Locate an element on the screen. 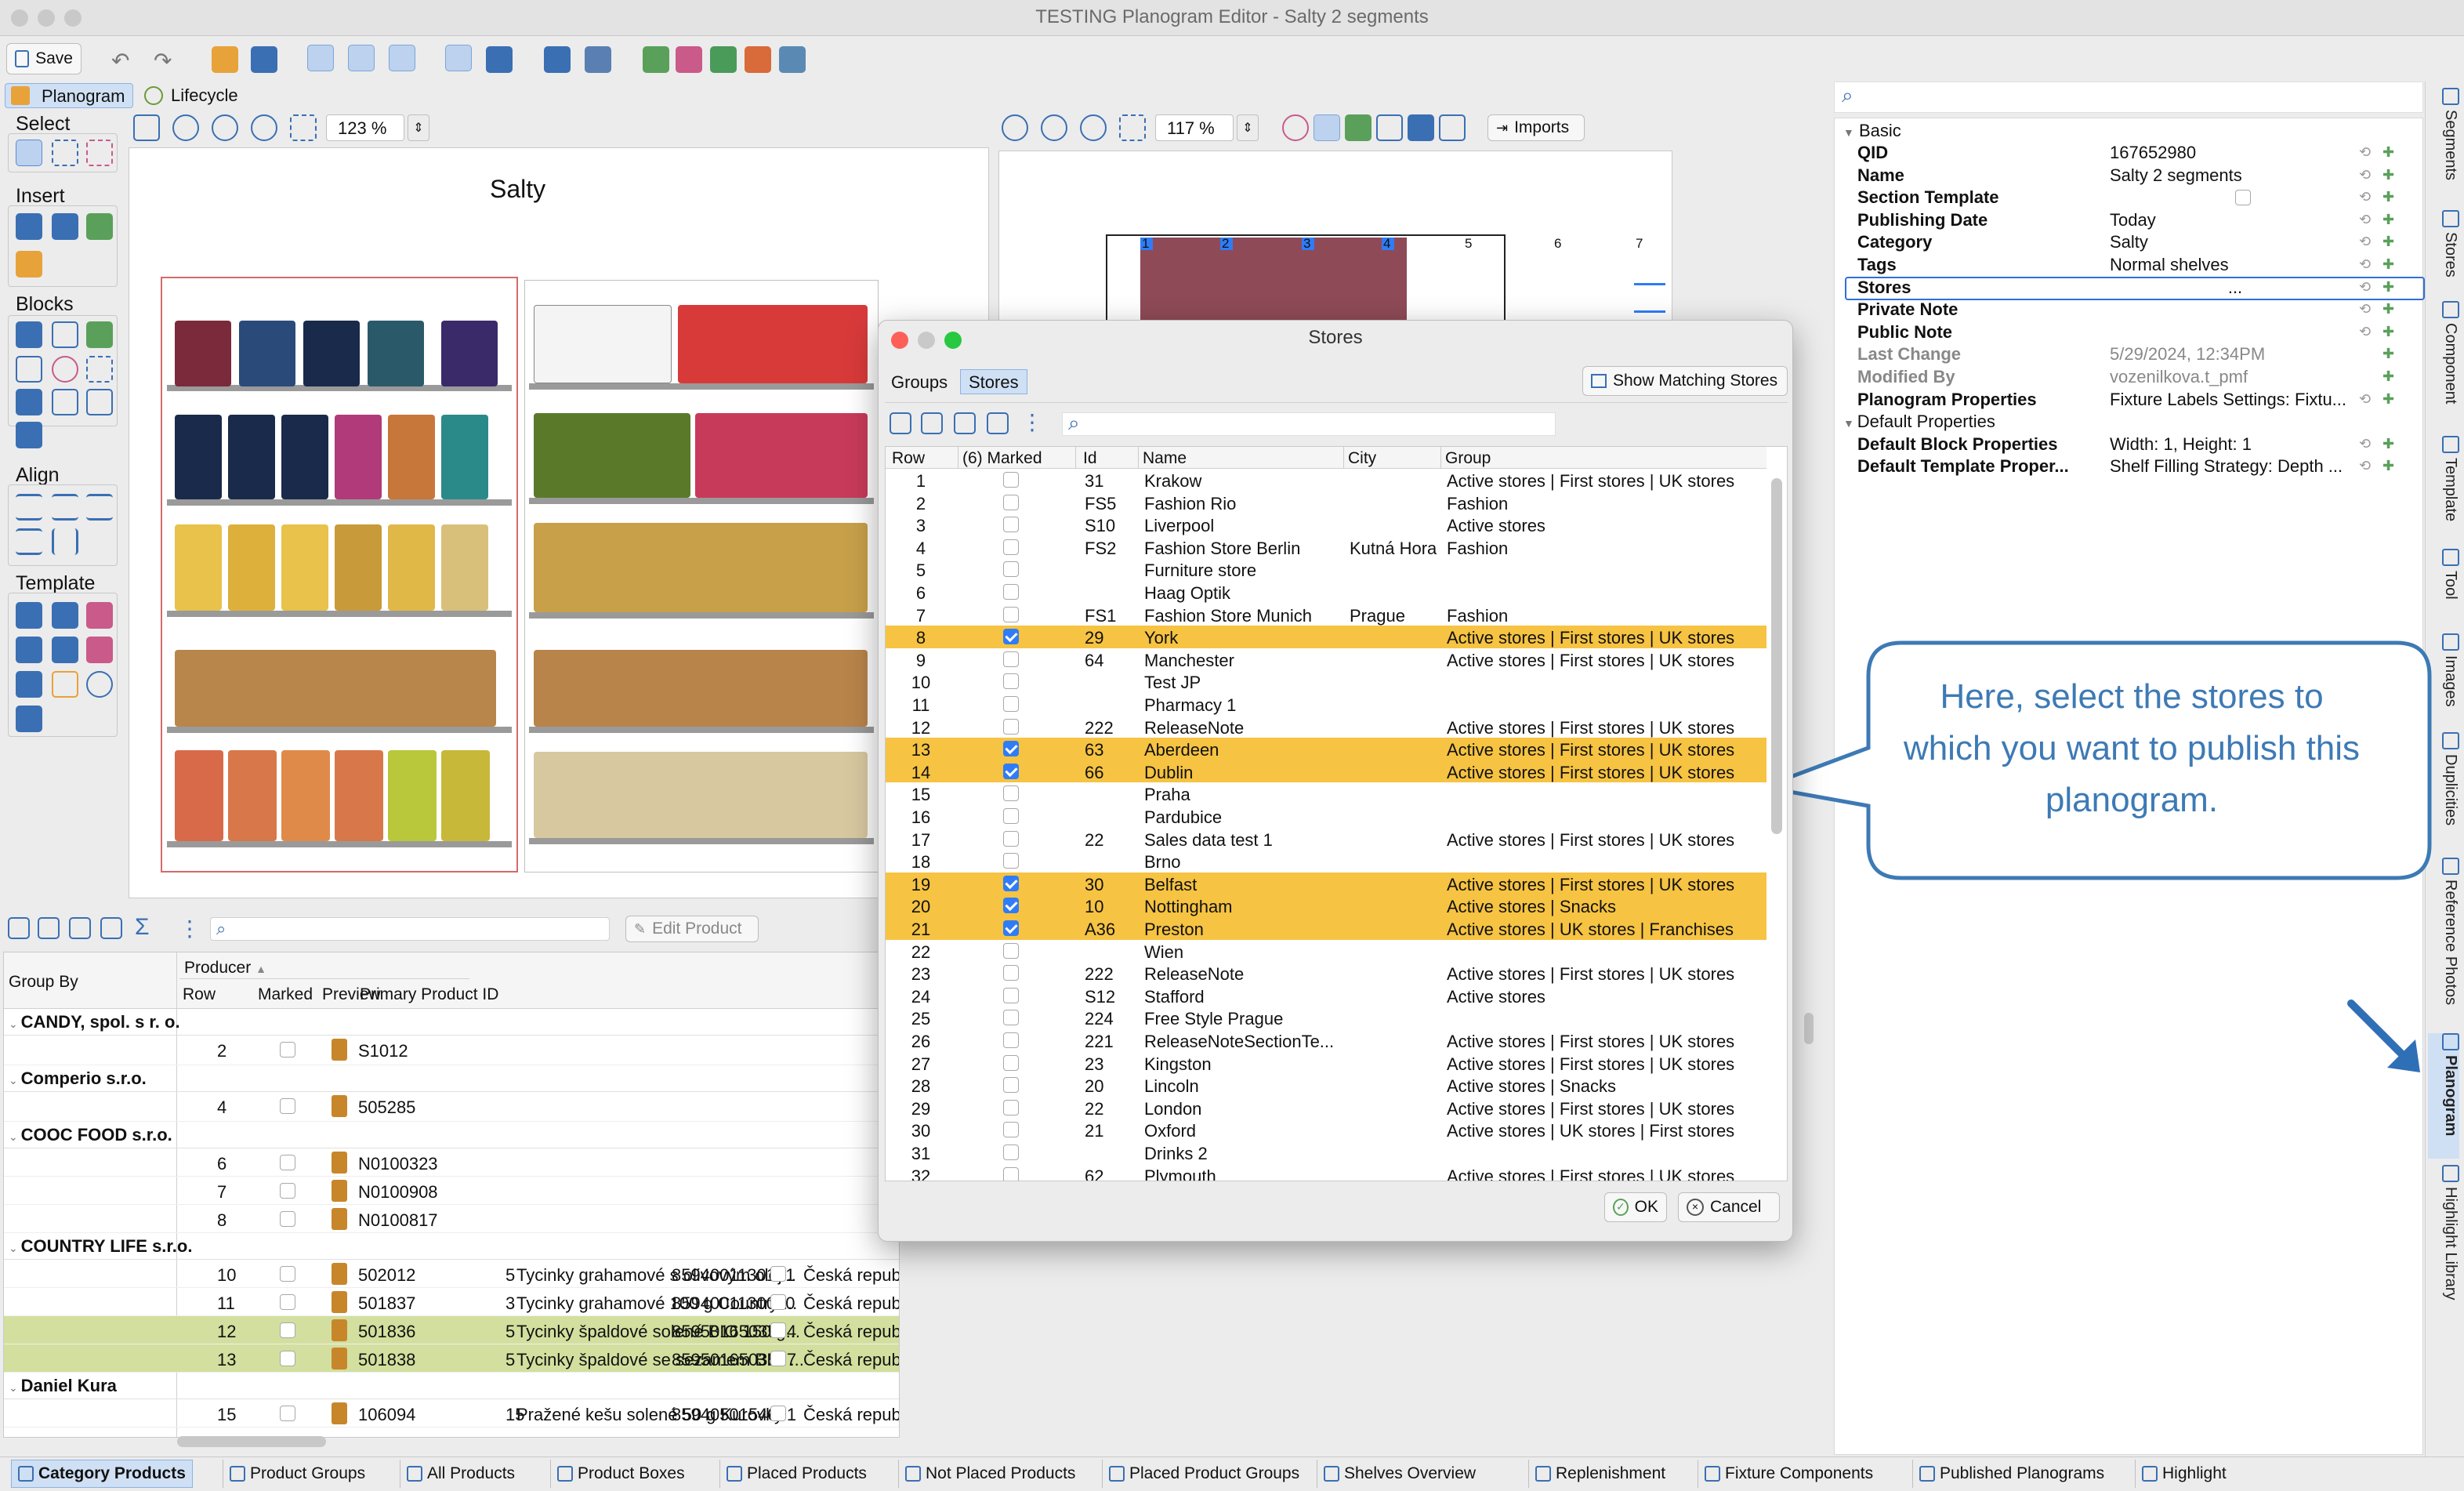 The image size is (2464, 1491). paste-icon is located at coordinates (965, 423).